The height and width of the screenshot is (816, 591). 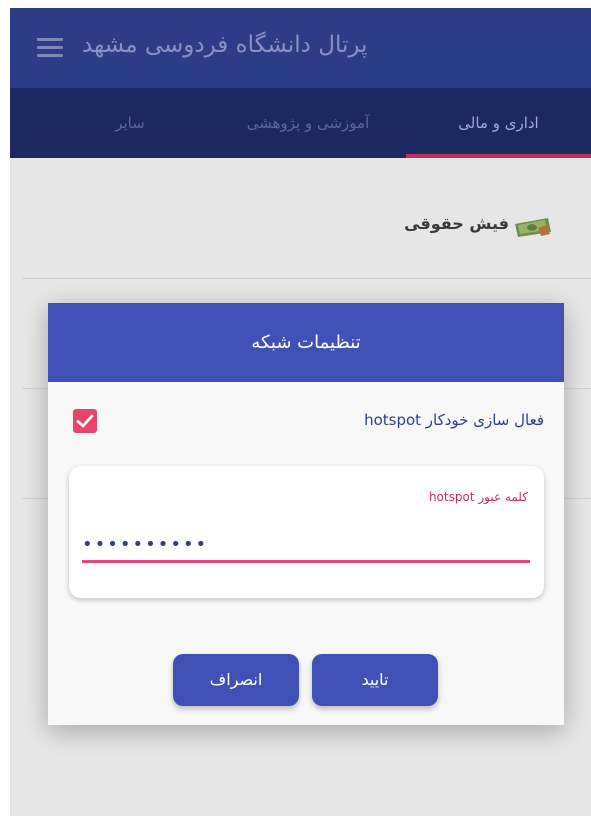 What do you see at coordinates (130, 123) in the screenshot?
I see `tab-other: سایر` at bounding box center [130, 123].